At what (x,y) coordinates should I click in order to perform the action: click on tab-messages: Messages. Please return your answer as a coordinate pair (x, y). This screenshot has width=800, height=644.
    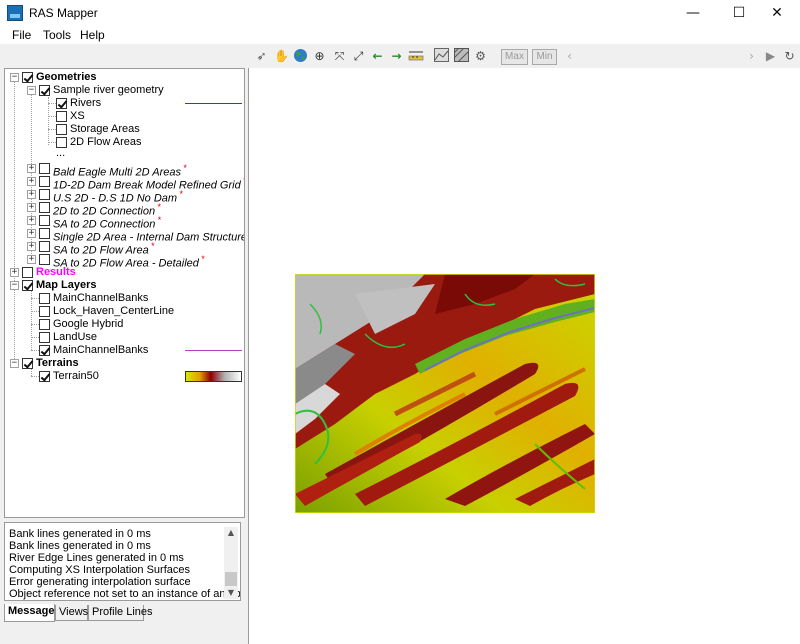
    Looking at the image, I should click on (32, 613).